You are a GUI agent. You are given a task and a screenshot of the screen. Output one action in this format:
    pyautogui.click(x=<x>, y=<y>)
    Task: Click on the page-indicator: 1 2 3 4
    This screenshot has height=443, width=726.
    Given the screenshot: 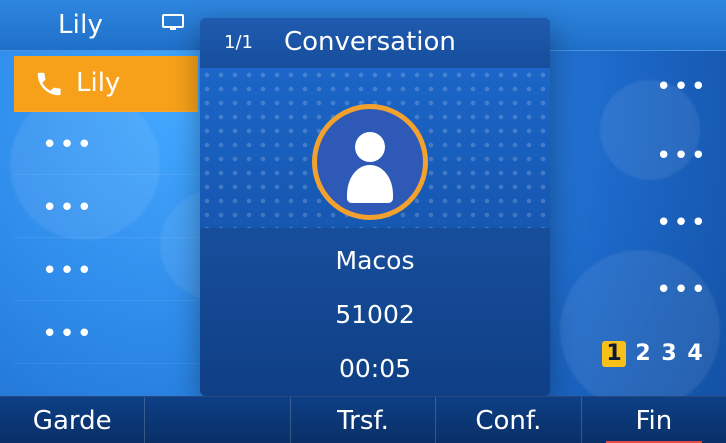 What is the action you would take?
    pyautogui.click(x=653, y=354)
    